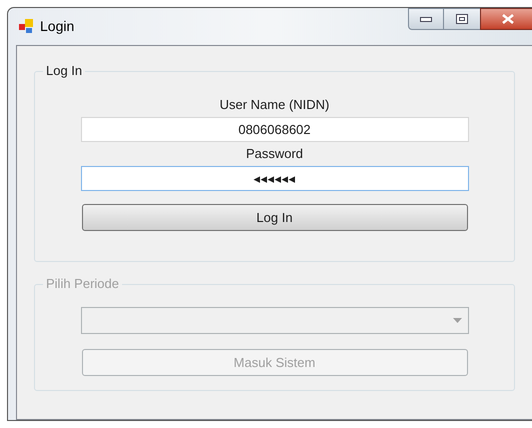 The image size is (532, 428). I want to click on maximize-icon, so click(462, 19).